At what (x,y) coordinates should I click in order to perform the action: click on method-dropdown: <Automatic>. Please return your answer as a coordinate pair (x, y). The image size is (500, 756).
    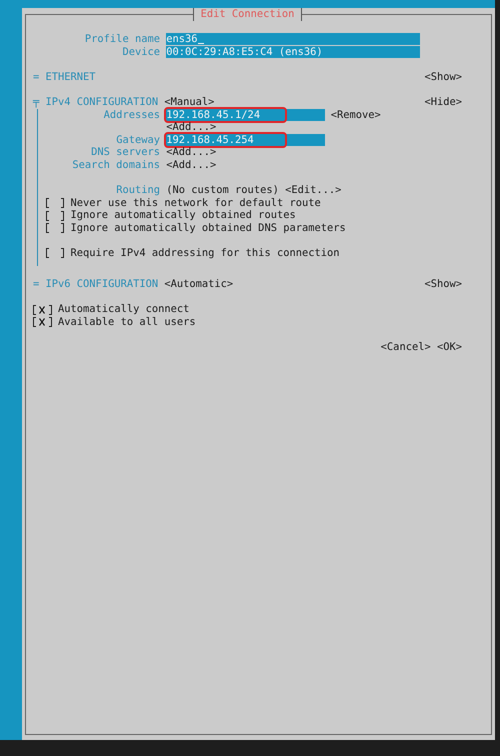
    Looking at the image, I should click on (199, 284).